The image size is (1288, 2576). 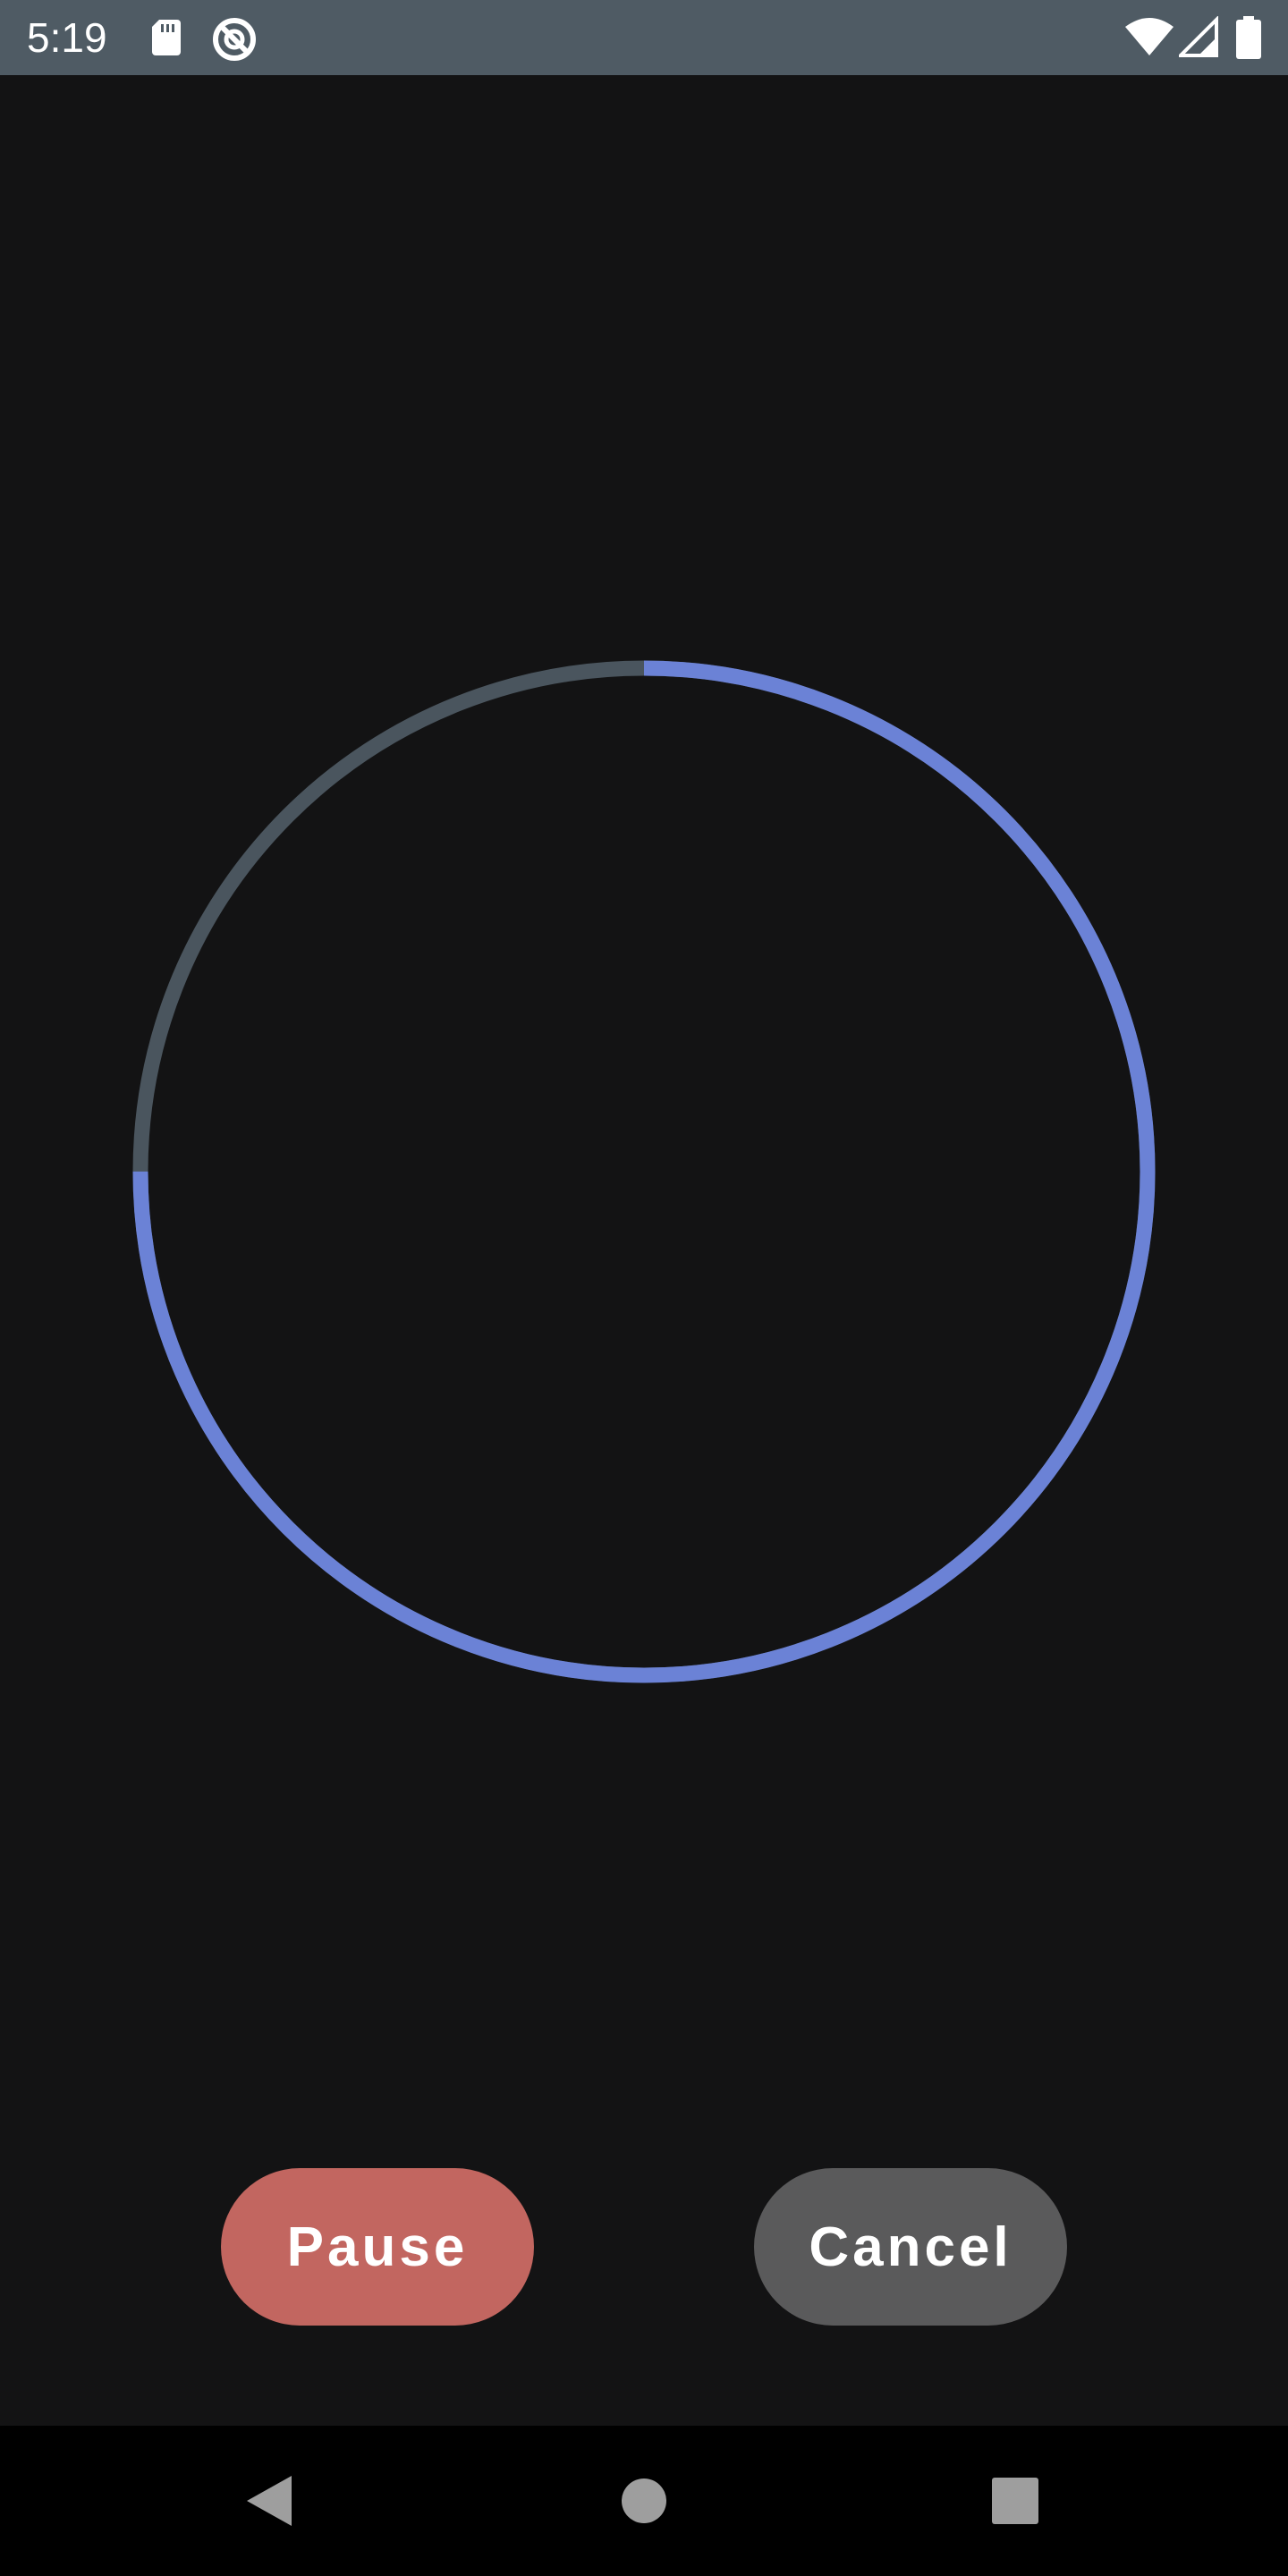 I want to click on navigation-bar, so click(x=644, y=2501).